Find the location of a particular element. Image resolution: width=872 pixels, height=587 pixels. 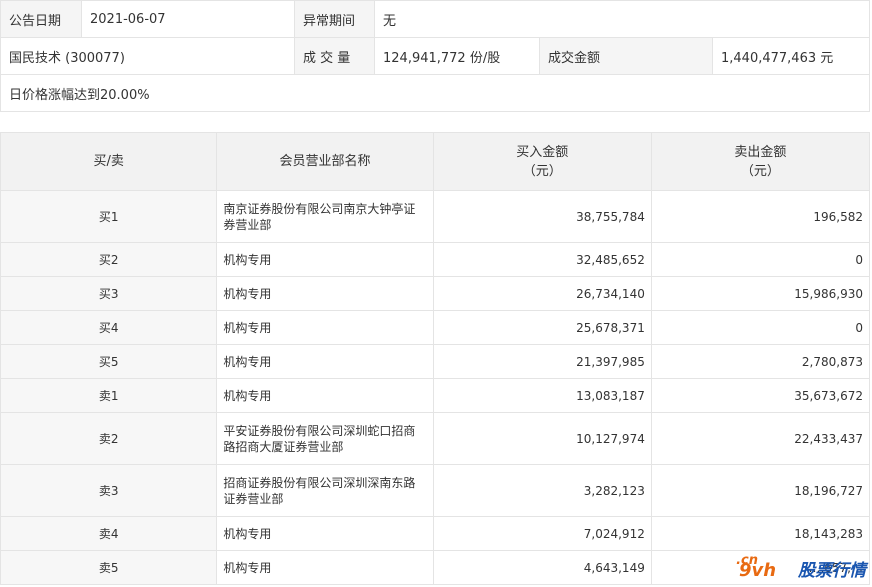

header-sell: 卖出金额 （元） is located at coordinates (760, 161).